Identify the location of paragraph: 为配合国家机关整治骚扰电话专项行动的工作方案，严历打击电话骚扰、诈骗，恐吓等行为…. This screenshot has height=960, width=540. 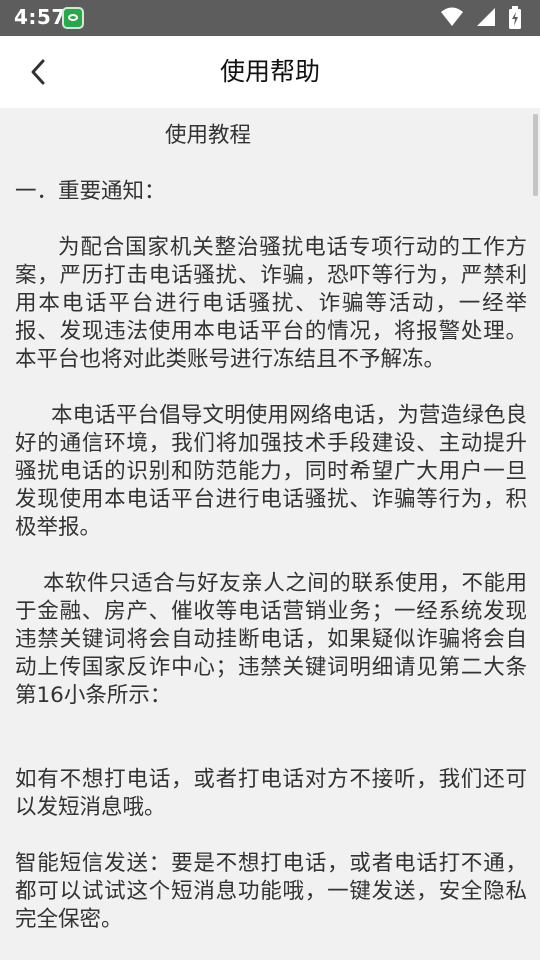
(271, 303).